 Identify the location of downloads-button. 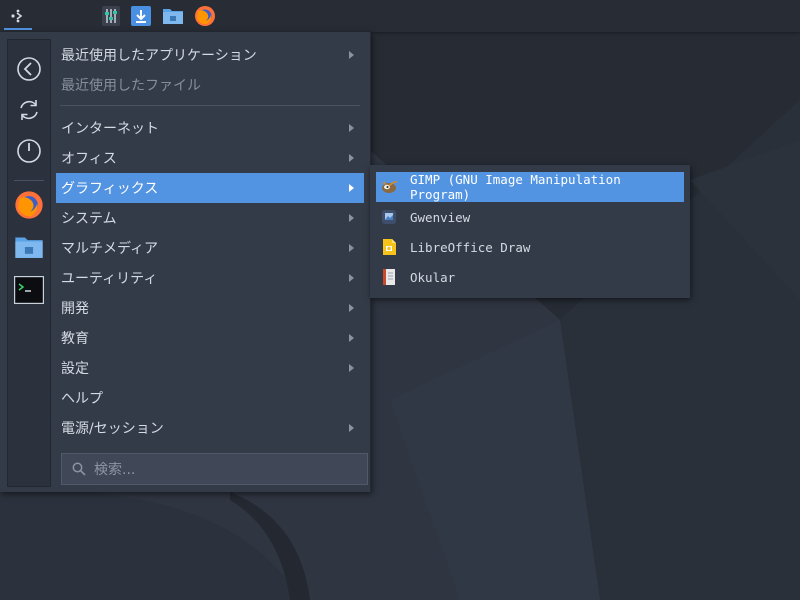
(141, 16).